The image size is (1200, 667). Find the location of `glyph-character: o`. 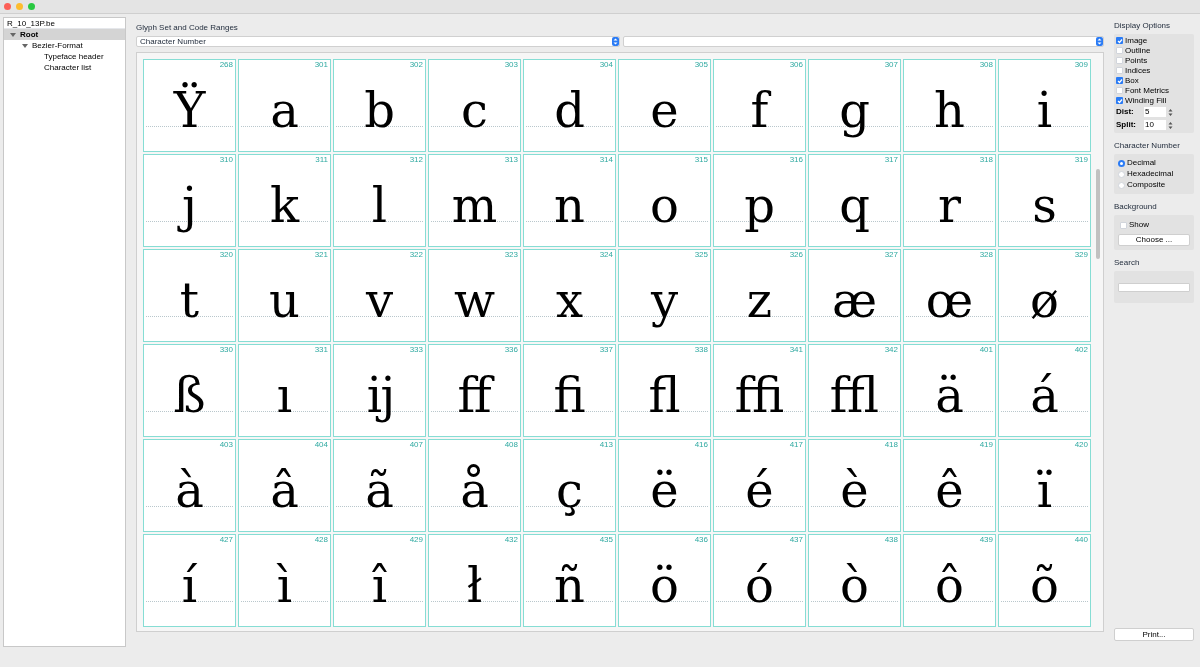

glyph-character: o is located at coordinates (664, 205).